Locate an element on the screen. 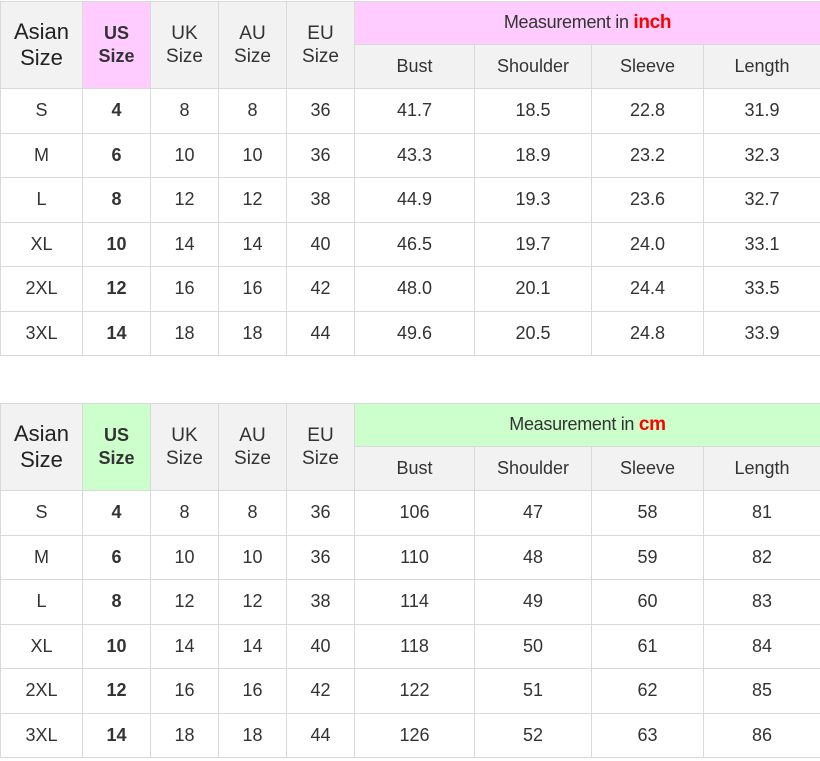 This screenshot has width=820, height=761. cell-au-size: 14 is located at coordinates (252, 244).